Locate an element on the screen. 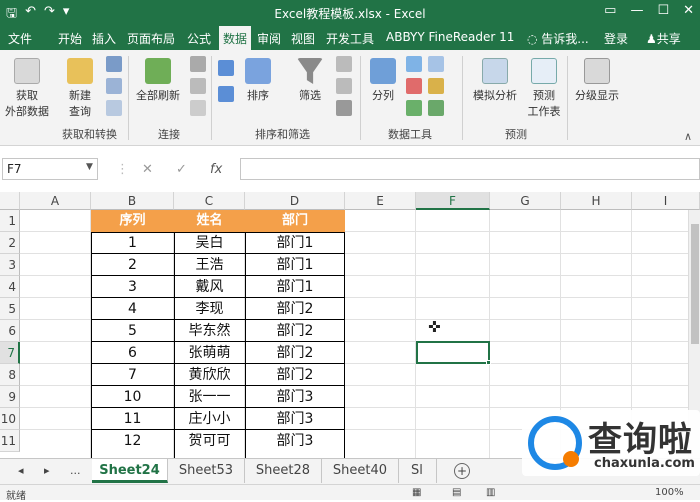 The image size is (700, 502). table-cell: 部门3 is located at coordinates (295, 397).